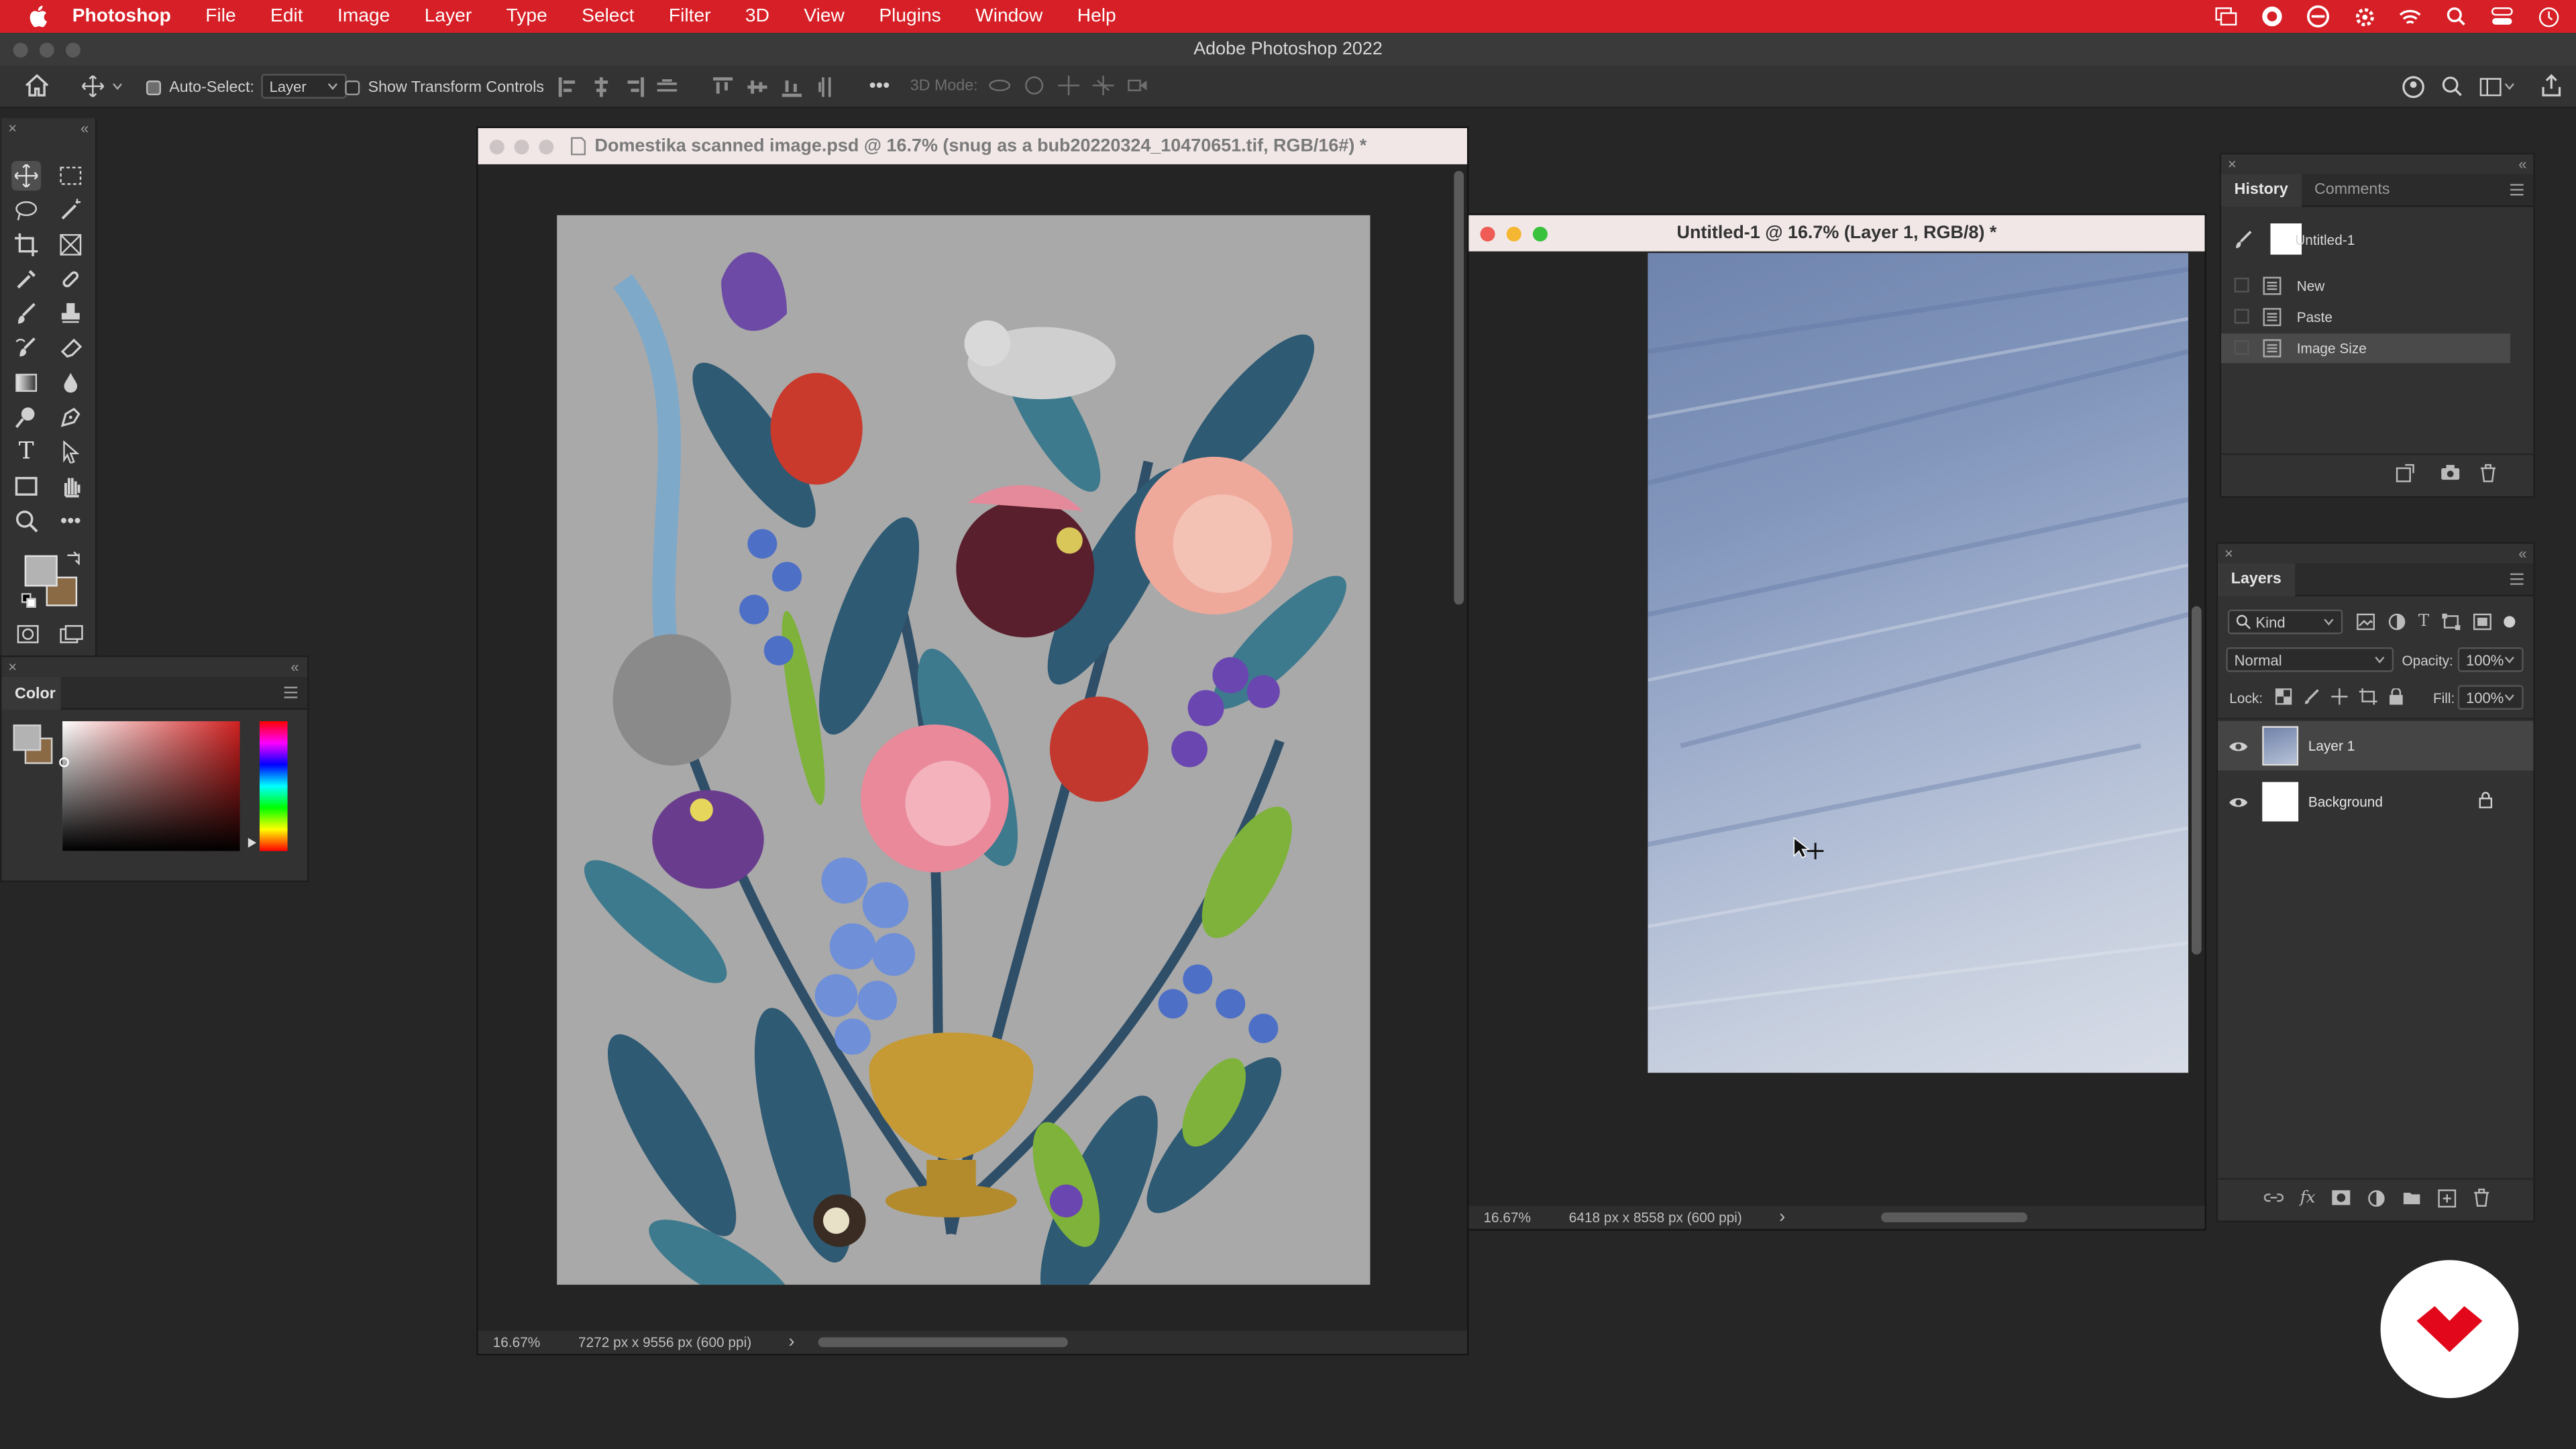 The width and height of the screenshot is (2576, 1449). Describe the element at coordinates (26, 314) in the screenshot. I see `brush-tool` at that location.